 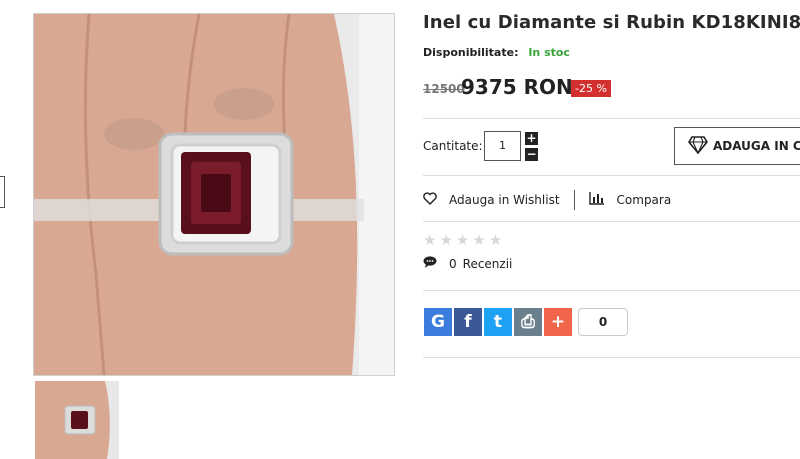 I want to click on product-title: Inel cu Diamante si Rubin KD18KINI8, so click(x=611, y=22).